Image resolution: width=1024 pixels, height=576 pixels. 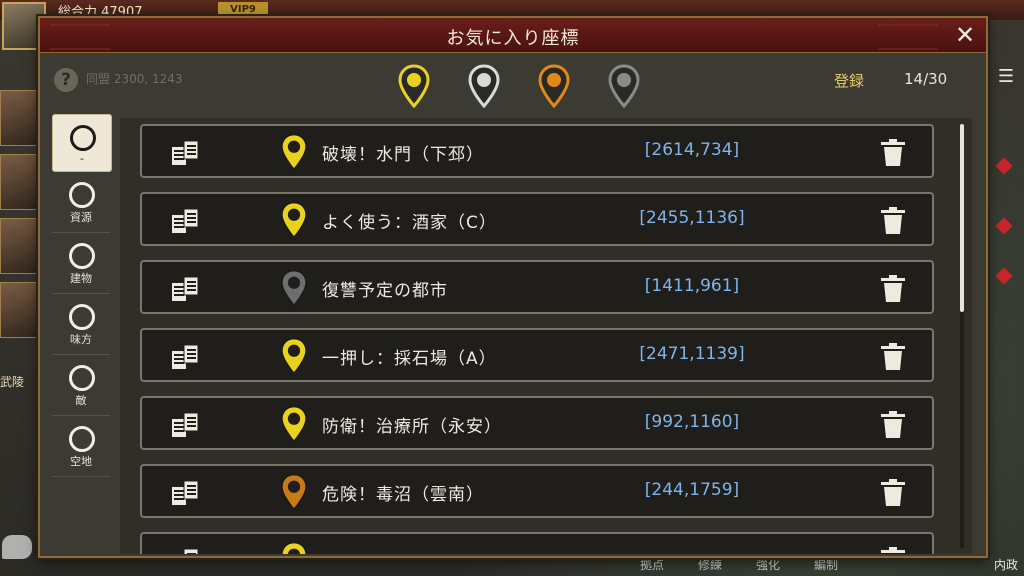 What do you see at coordinates (409, 223) in the screenshot?
I see `bookmark-name: よく使う：酒家（C）` at bounding box center [409, 223].